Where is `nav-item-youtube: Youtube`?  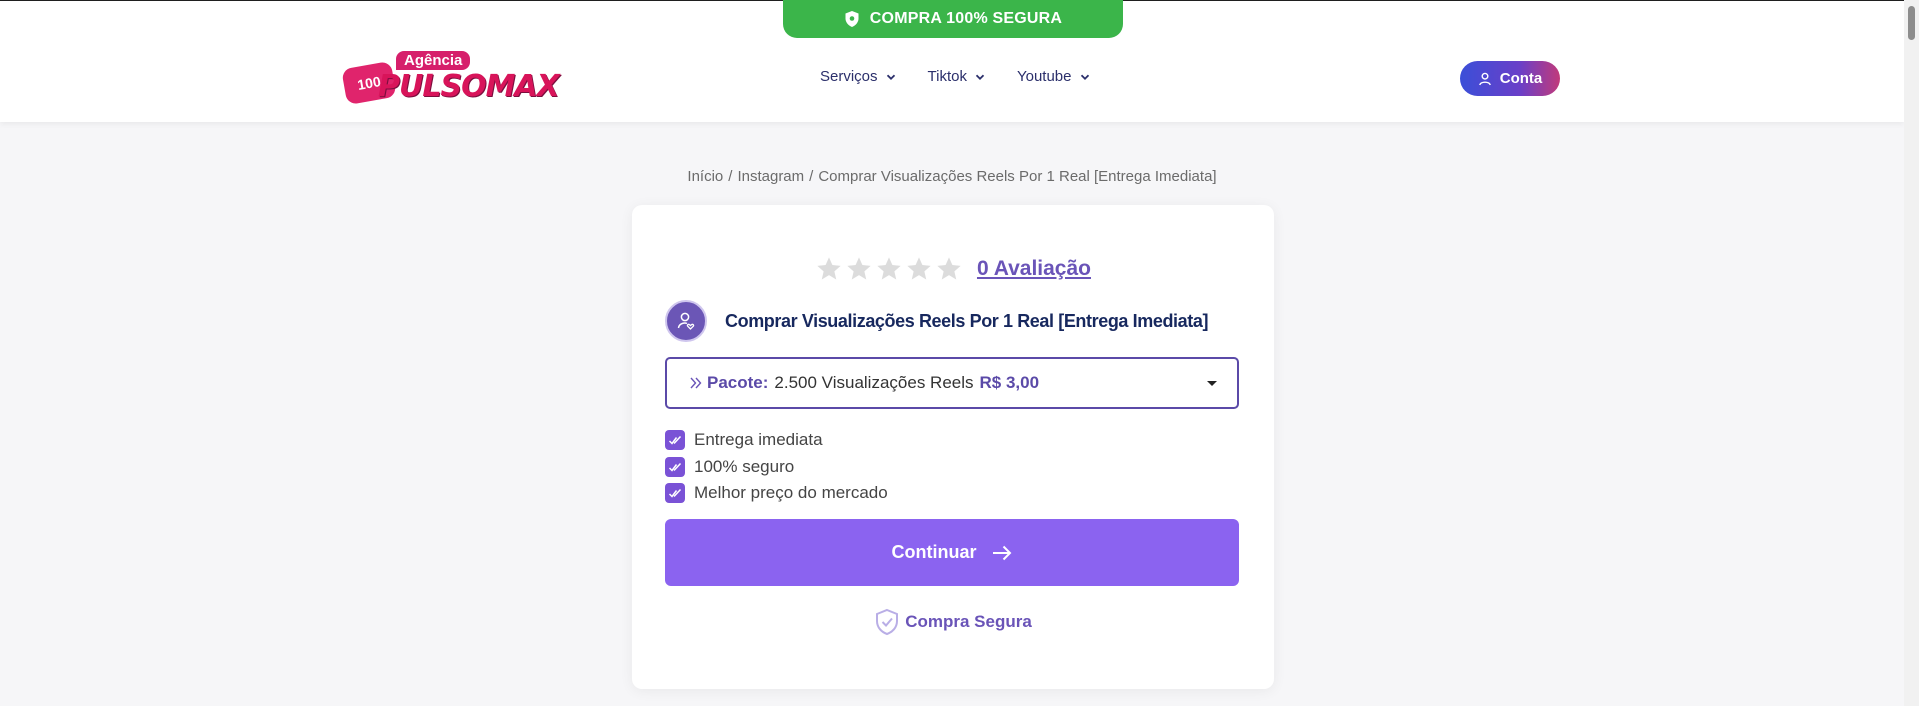 nav-item-youtube: Youtube is located at coordinates (1053, 76).